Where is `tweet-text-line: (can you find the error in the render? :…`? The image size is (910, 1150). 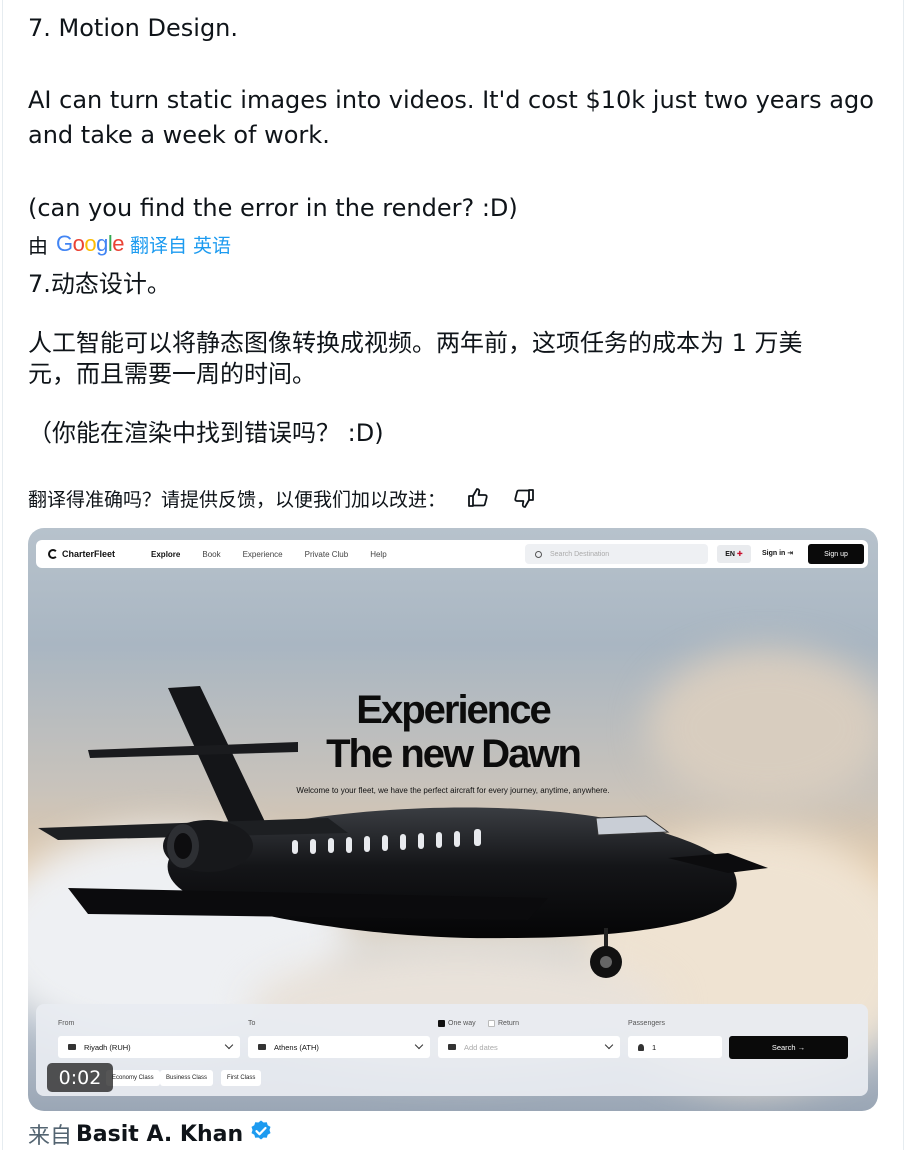 tweet-text-line: (can you find the error in the render? :… is located at coordinates (273, 208).